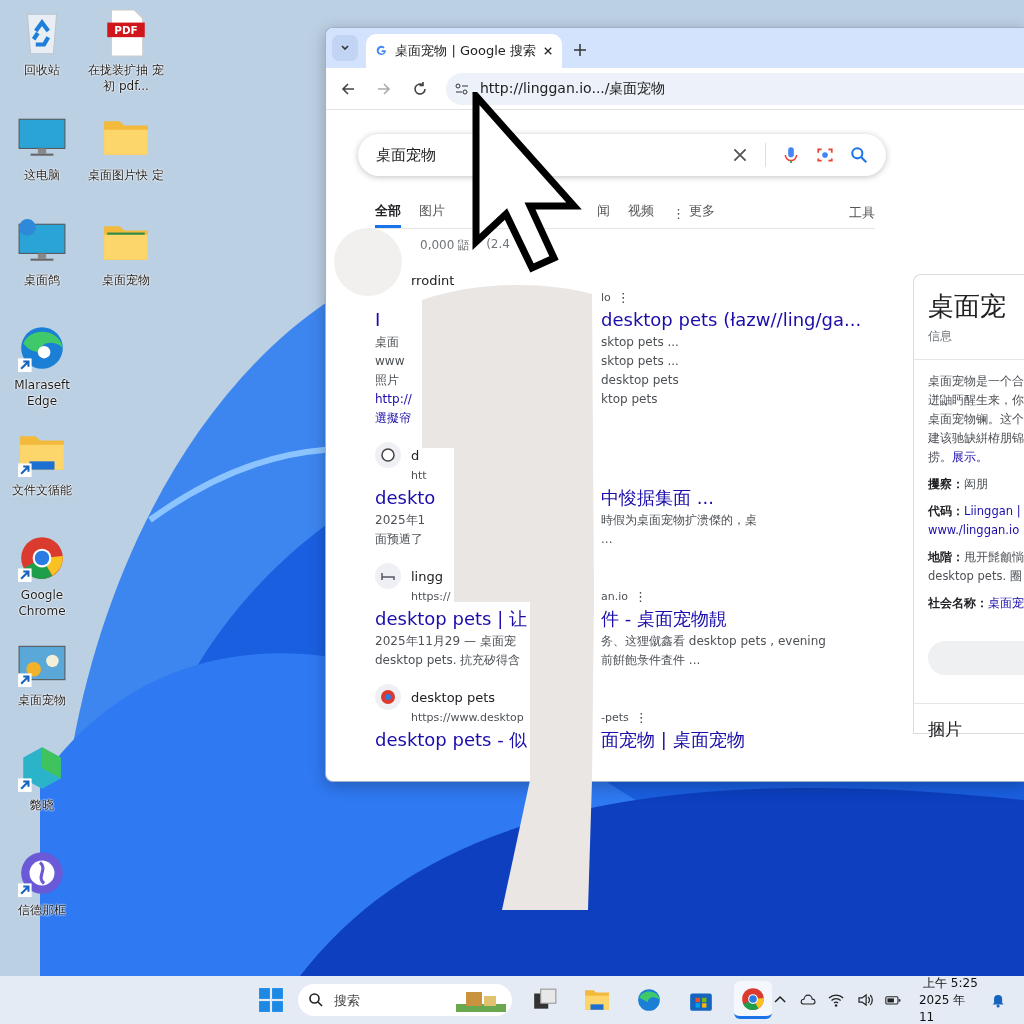  I want to click on panel-description: 捞。, so click(940, 457).